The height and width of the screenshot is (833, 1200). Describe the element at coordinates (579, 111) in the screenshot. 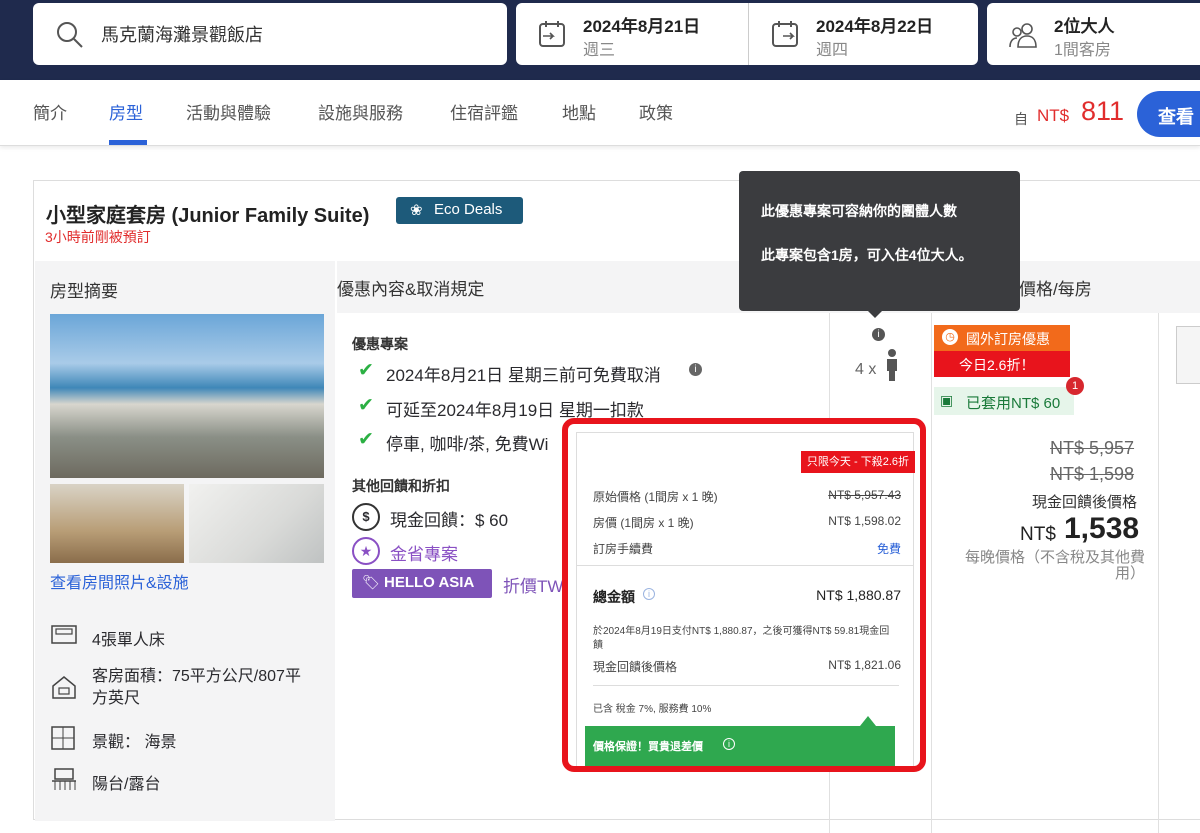

I see `tab-location: 地點` at that location.